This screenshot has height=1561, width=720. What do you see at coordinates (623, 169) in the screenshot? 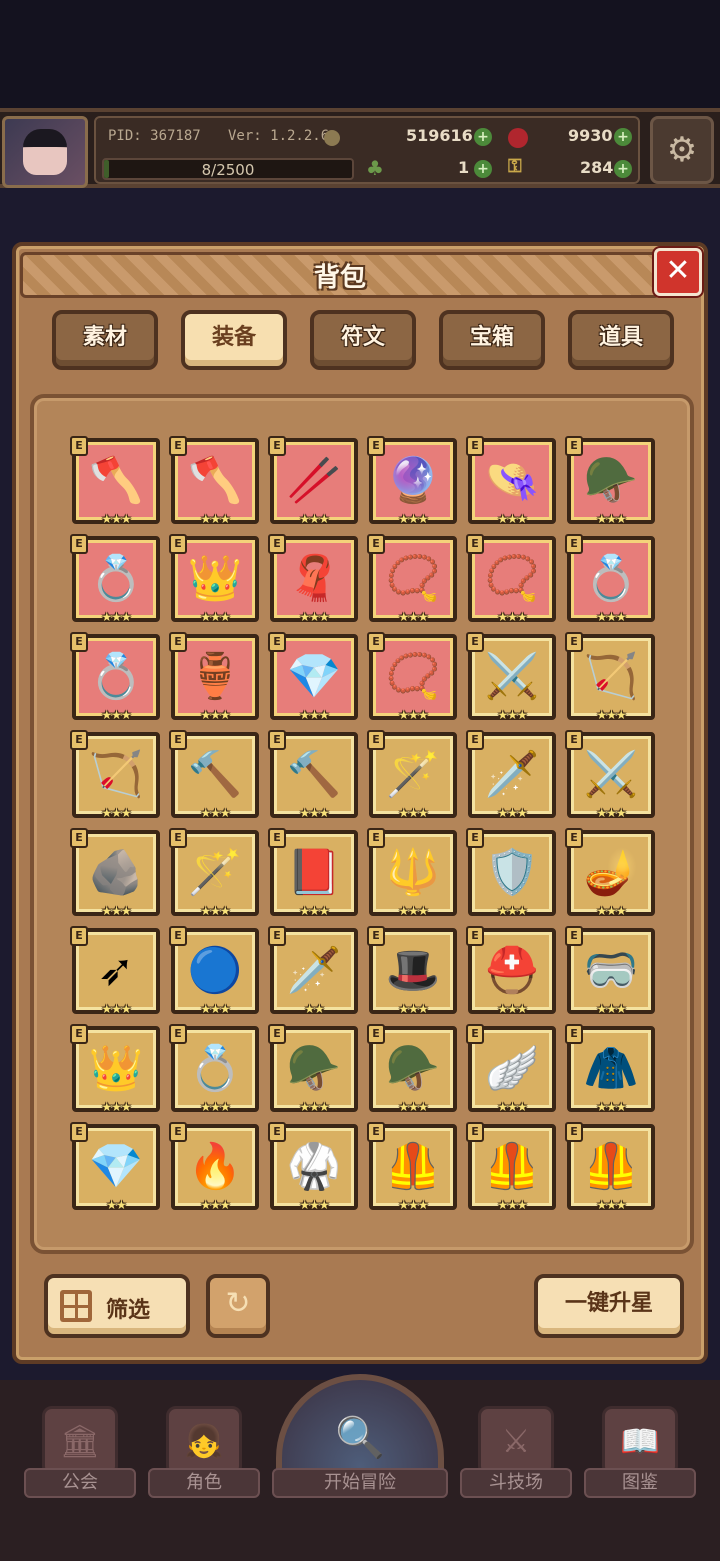
I see `add-key-icon: +` at bounding box center [623, 169].